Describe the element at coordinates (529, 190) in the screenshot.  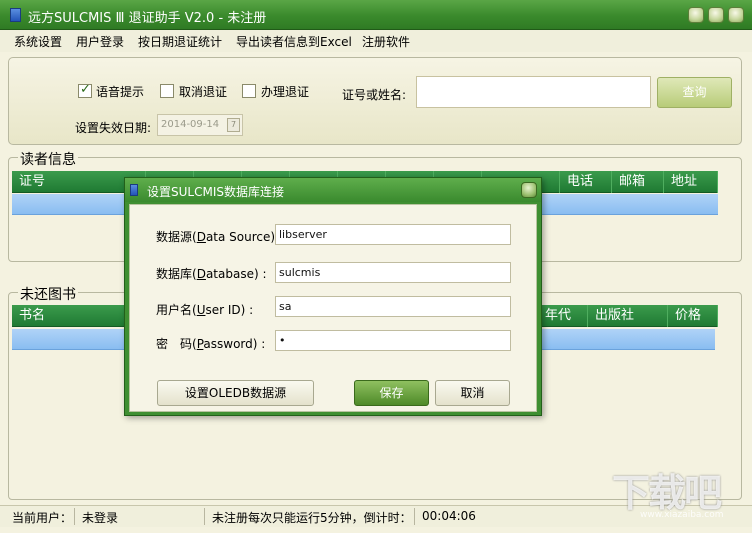
I see `dialog-close-button` at that location.